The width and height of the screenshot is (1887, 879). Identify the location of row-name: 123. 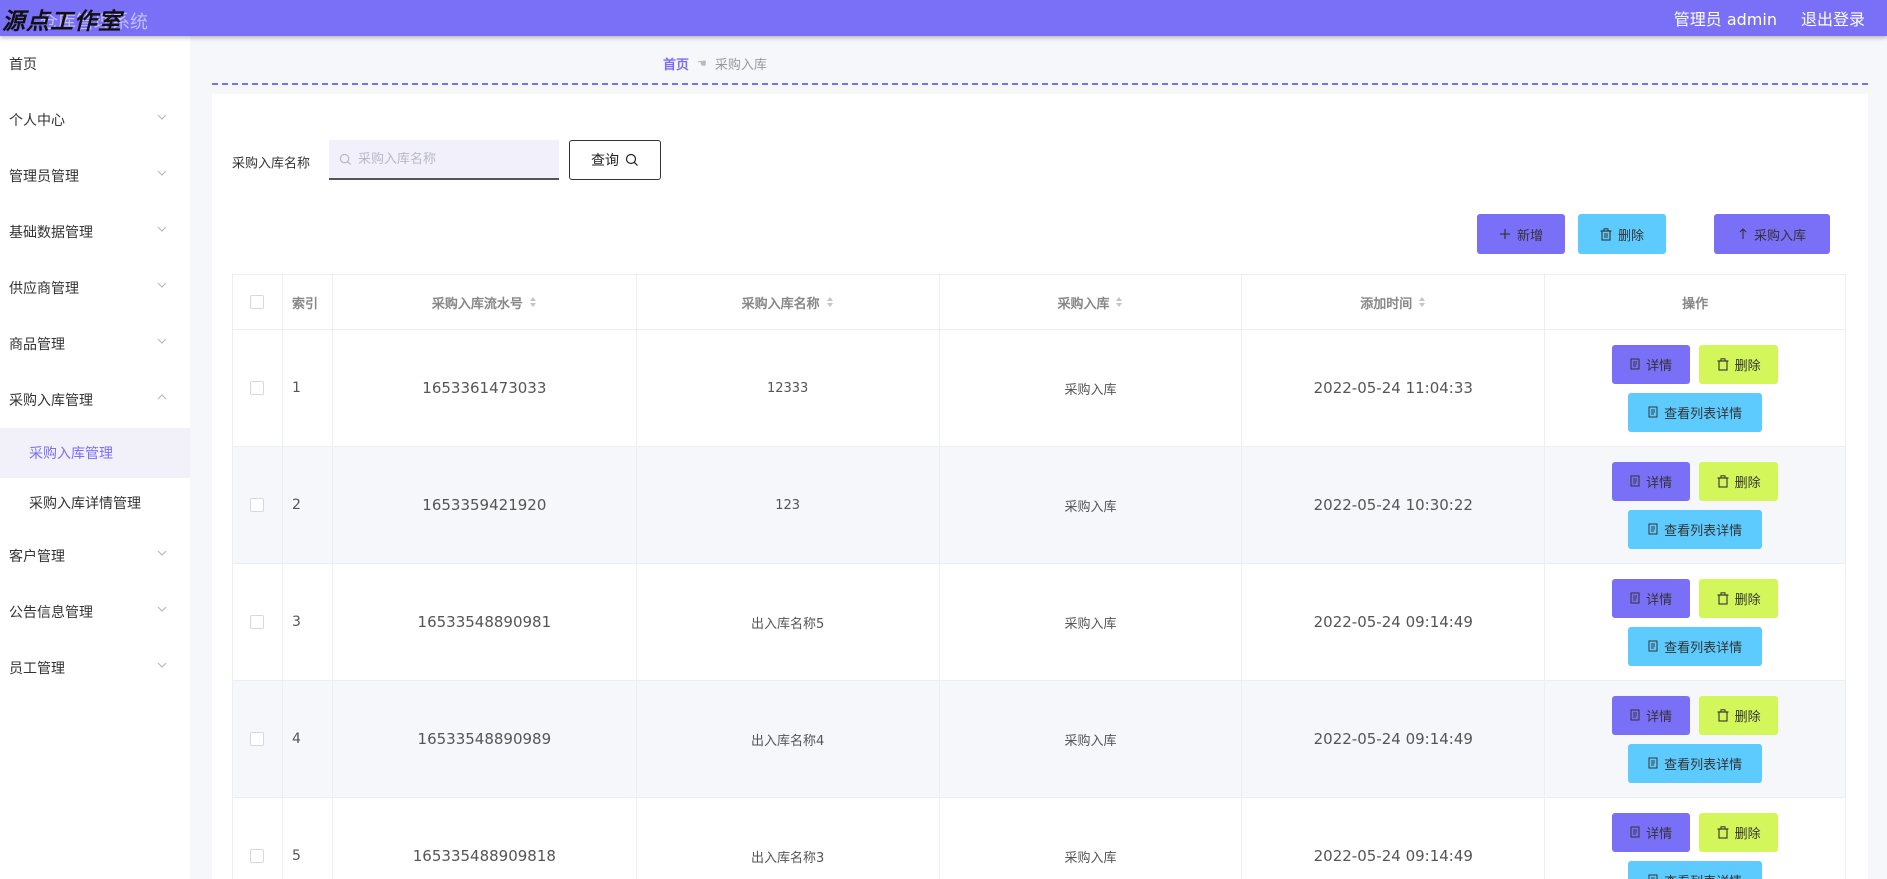
(788, 505).